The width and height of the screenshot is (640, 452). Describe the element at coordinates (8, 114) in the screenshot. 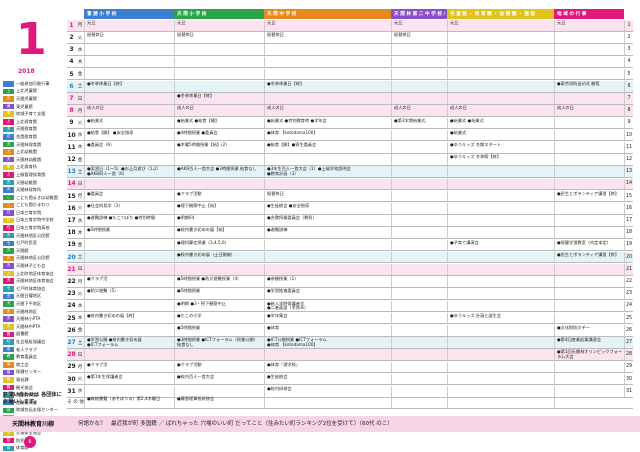

I see `legend-swatch: 甲` at that location.